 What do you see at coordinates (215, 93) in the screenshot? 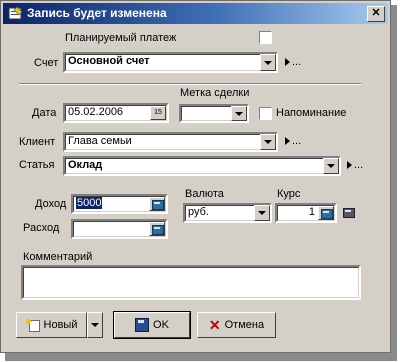
I see `deal-mark-label: Метка сделки` at bounding box center [215, 93].